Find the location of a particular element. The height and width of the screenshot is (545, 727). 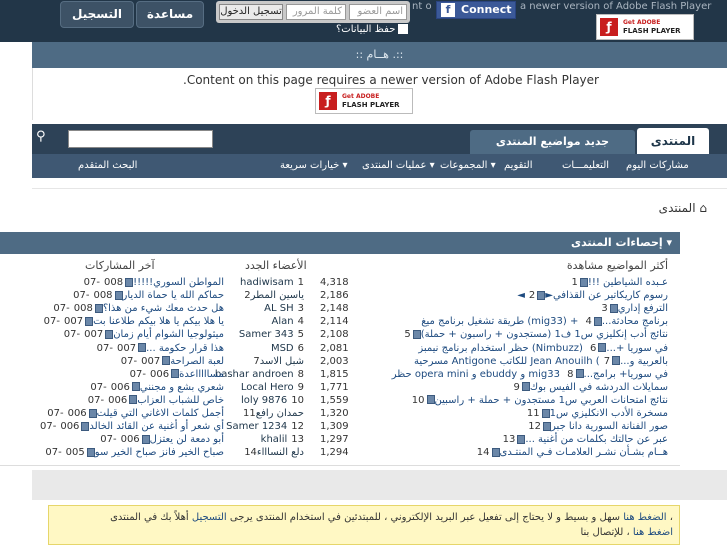

member-name: Samer 343 is located at coordinates (266, 334).